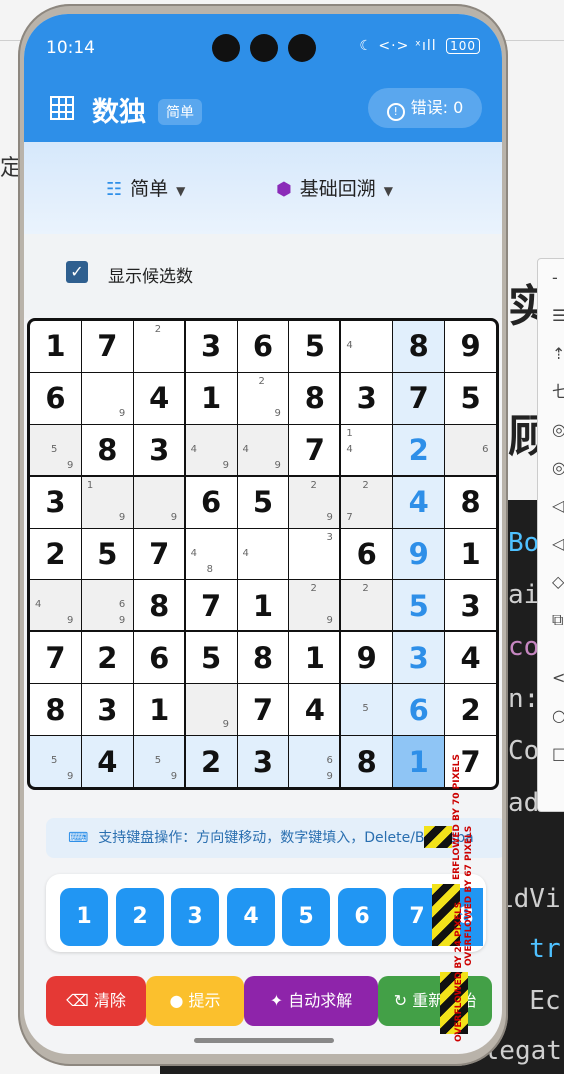  What do you see at coordinates (334, 187) in the screenshot?
I see `algorithm-dropdown: ⬢ 基础回溯 ▼` at bounding box center [334, 187].